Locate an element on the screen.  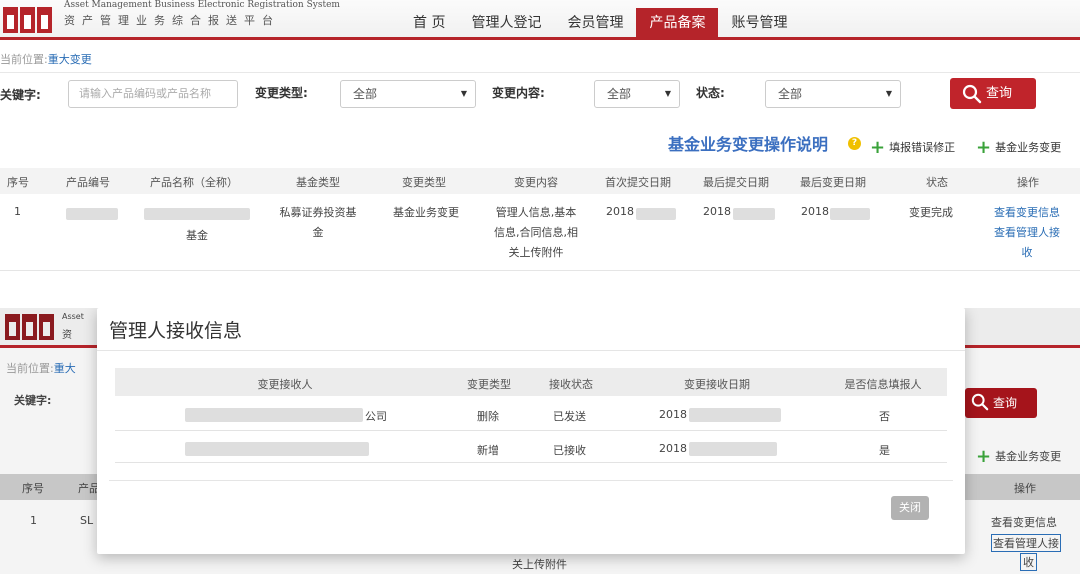
keyword-input: 请输入产品编码或产品名称 is located at coordinates (153, 94).